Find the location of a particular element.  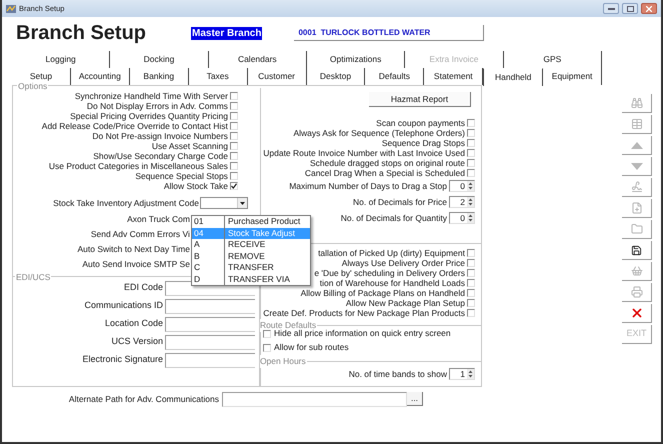

group-legend: EDI/UCS is located at coordinates (33, 277).